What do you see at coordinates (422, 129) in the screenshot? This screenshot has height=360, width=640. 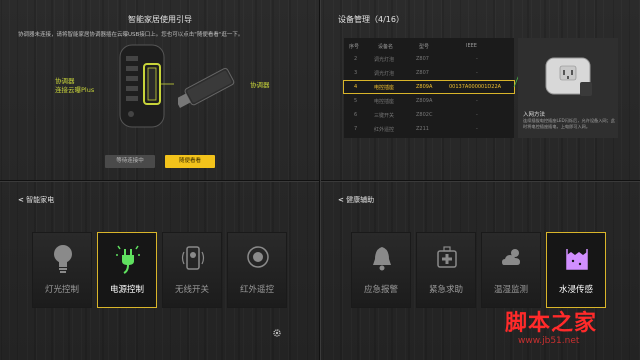 I see `row-model: Z211` at bounding box center [422, 129].